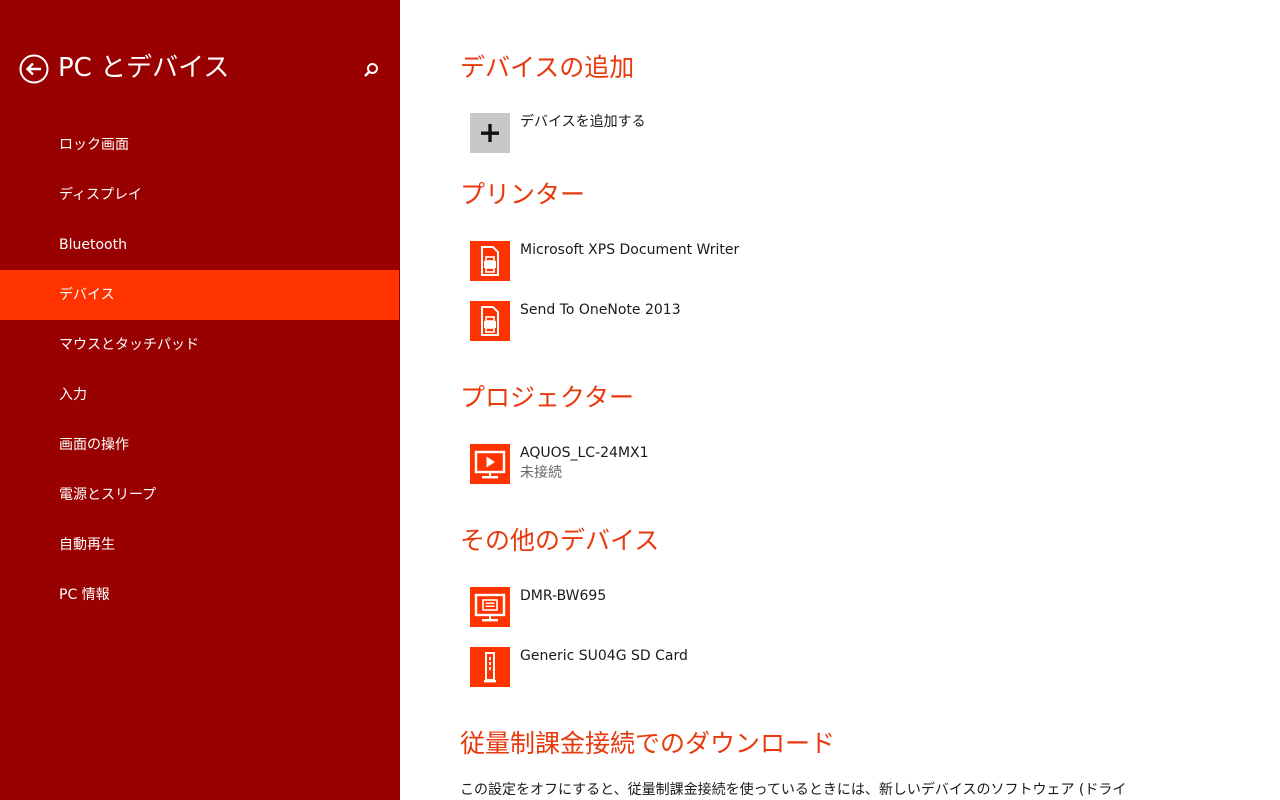 The height and width of the screenshot is (800, 1280). I want to click on device-status: 未接続, so click(541, 473).